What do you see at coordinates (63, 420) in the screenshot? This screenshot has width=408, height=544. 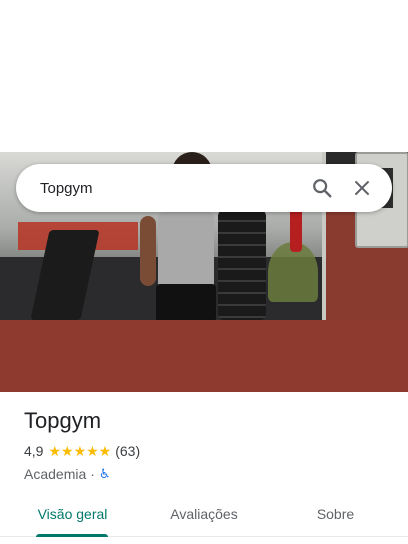 I see `place-title: Topgym` at bounding box center [63, 420].